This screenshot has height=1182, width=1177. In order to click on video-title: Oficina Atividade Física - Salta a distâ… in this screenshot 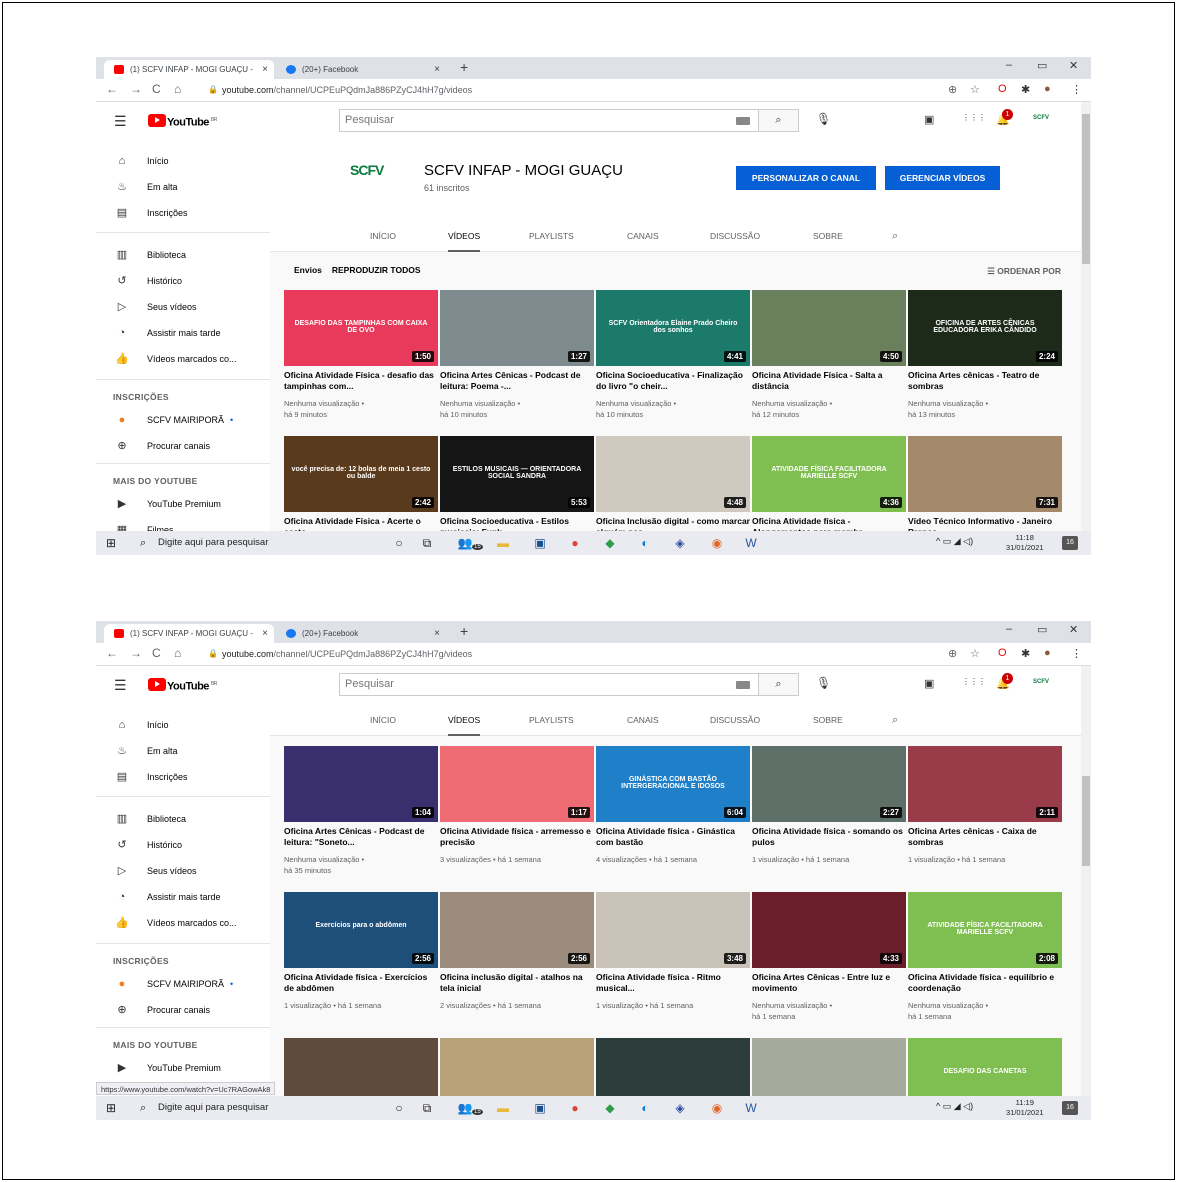, I will do `click(829, 380)`.